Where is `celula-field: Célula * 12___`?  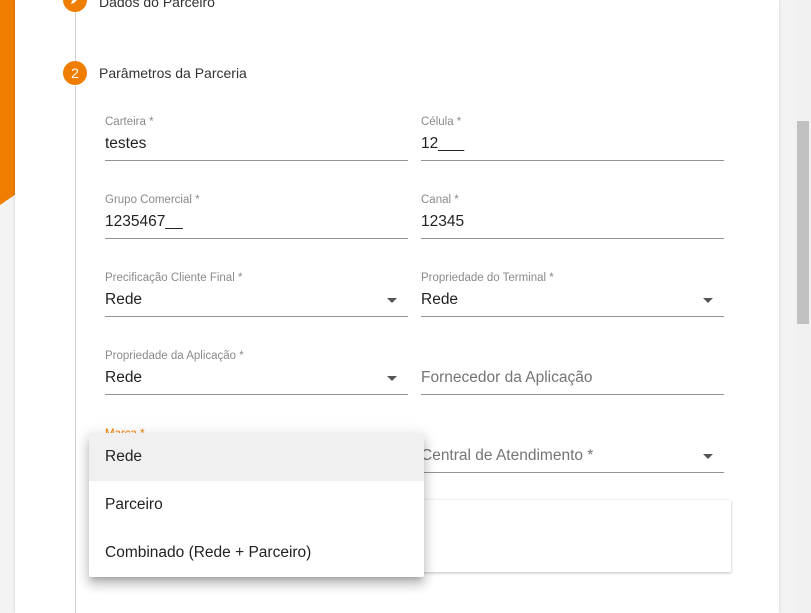 celula-field: Célula * 12___ is located at coordinates (572, 139).